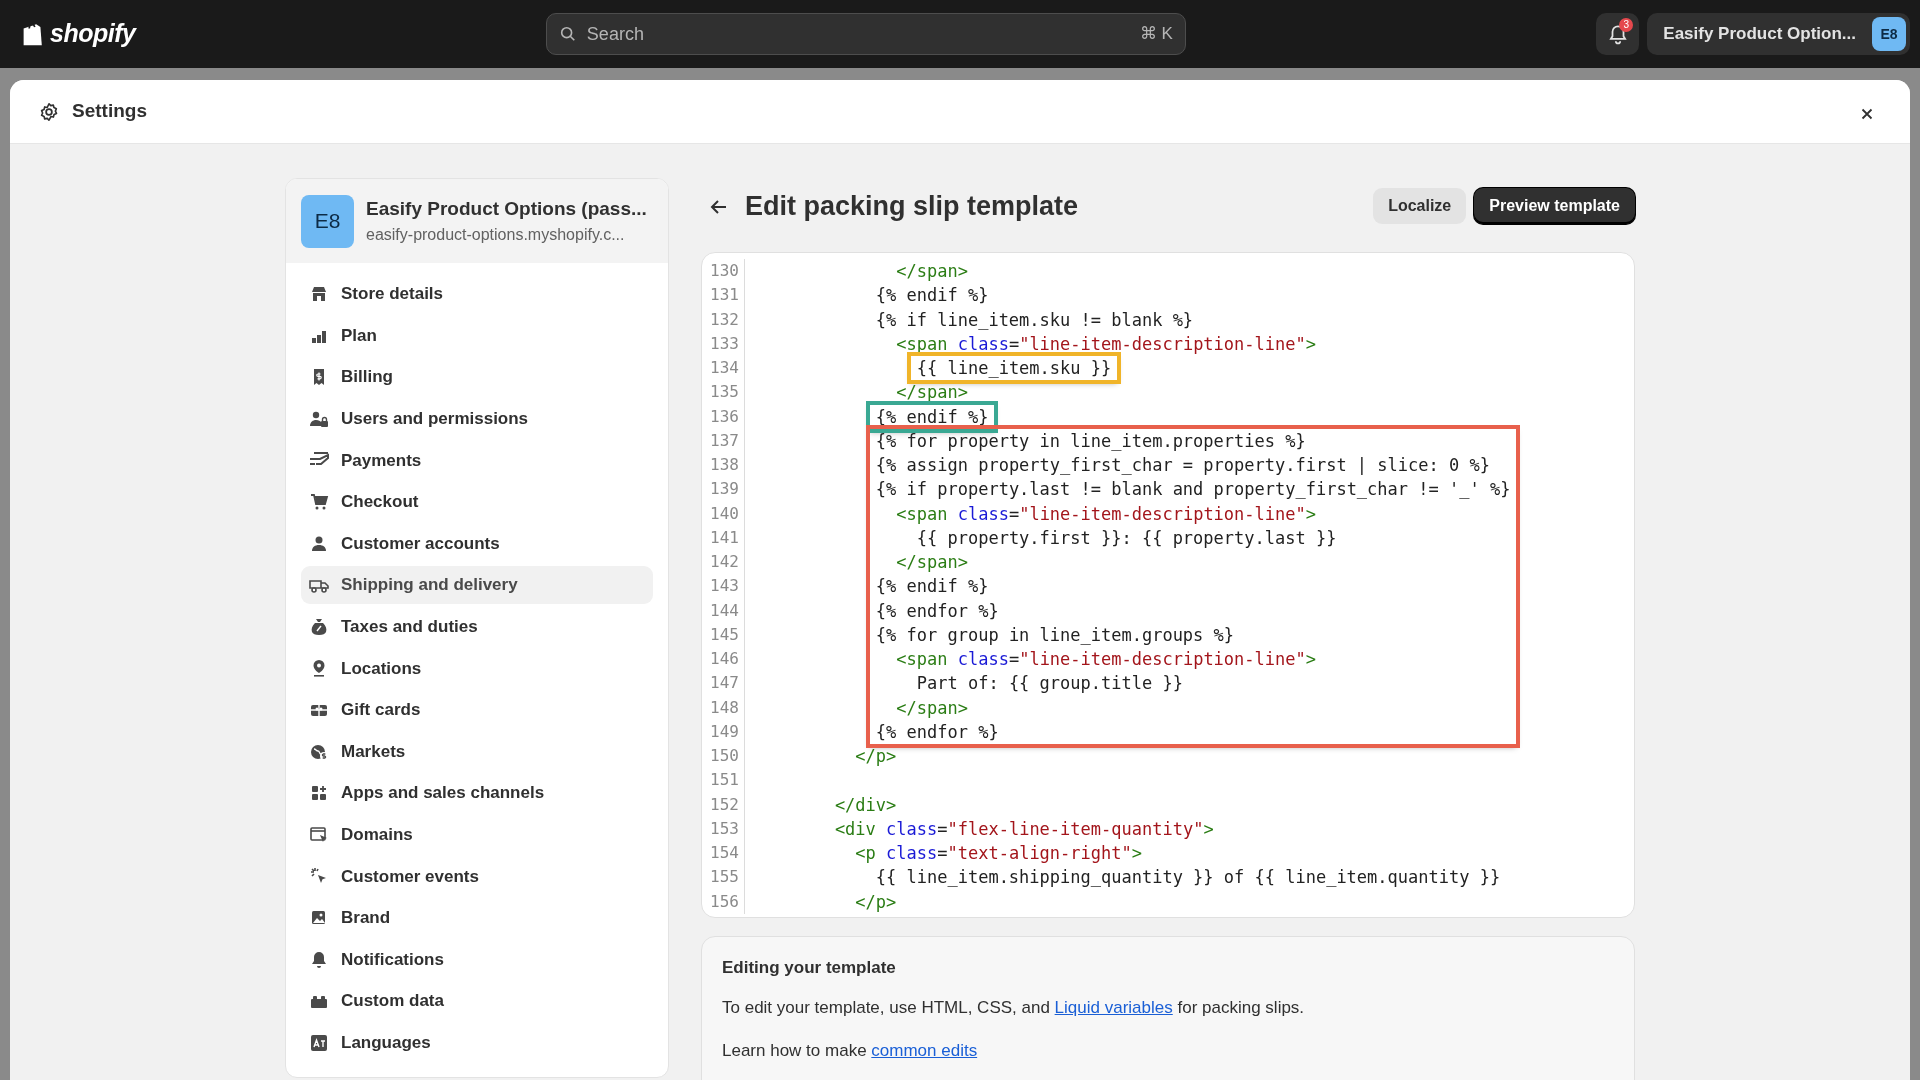 The image size is (1920, 1080). Describe the element at coordinates (724, 780) in the screenshot. I see `line-number: 151` at that location.